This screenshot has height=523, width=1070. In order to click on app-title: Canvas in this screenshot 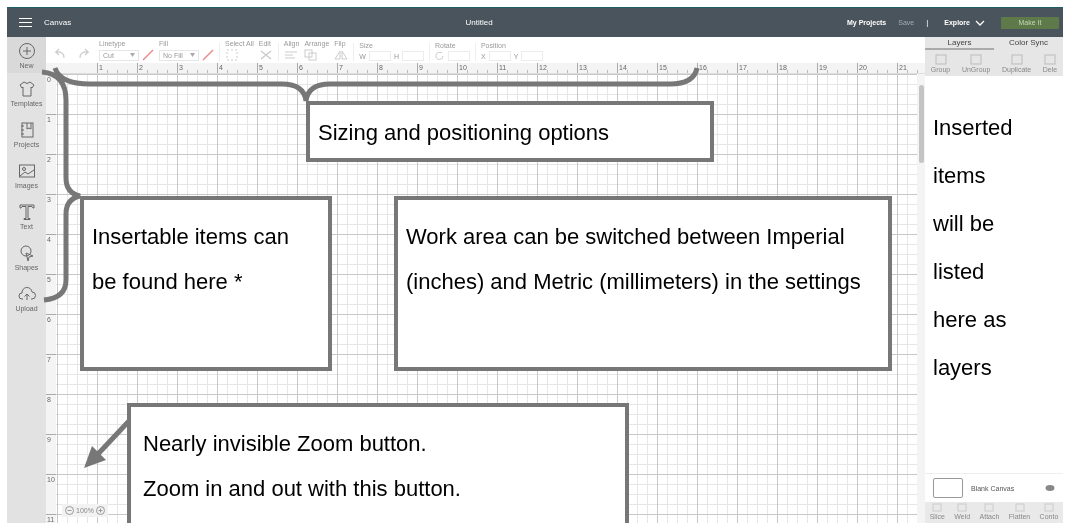, I will do `click(58, 22)`.